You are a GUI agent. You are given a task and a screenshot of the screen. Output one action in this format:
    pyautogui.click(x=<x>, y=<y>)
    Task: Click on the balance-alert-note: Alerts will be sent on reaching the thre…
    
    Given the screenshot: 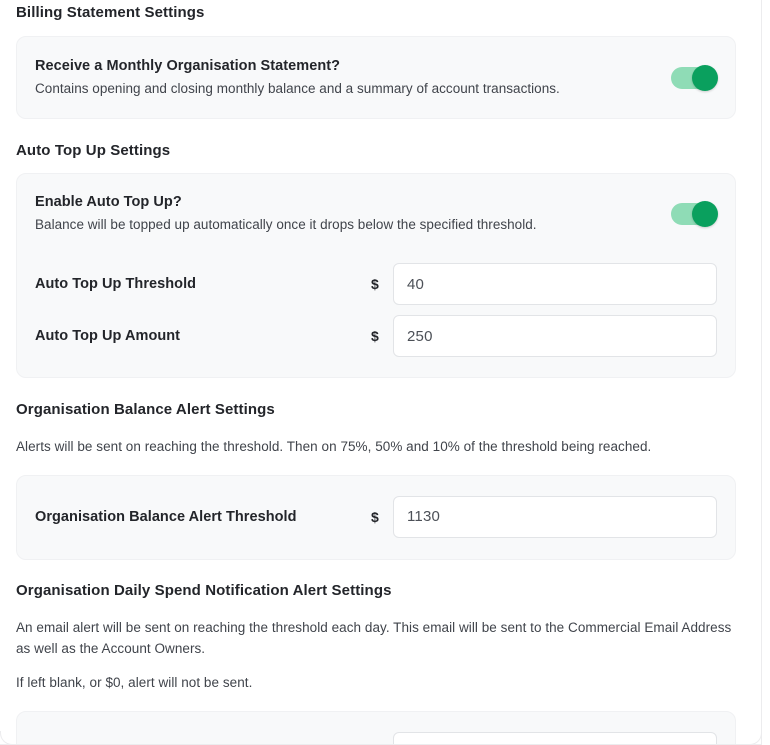 What is the action you would take?
    pyautogui.click(x=334, y=447)
    